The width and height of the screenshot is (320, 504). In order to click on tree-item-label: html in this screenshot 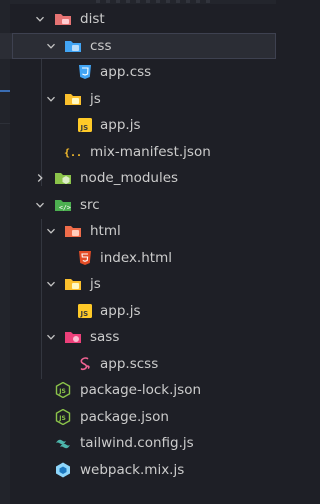, I will do `click(105, 231)`.